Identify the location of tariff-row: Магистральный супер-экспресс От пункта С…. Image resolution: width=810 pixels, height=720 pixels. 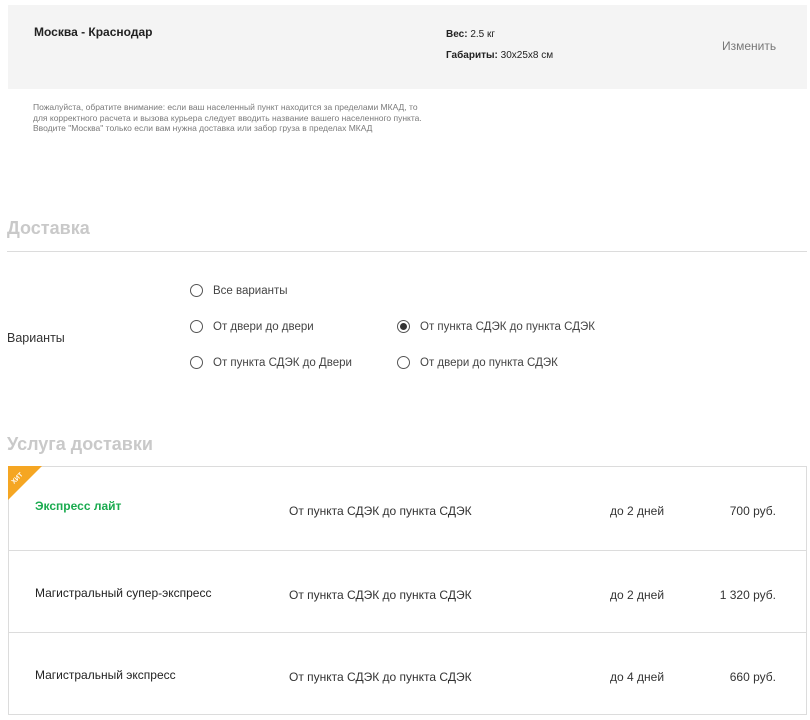
(407, 591).